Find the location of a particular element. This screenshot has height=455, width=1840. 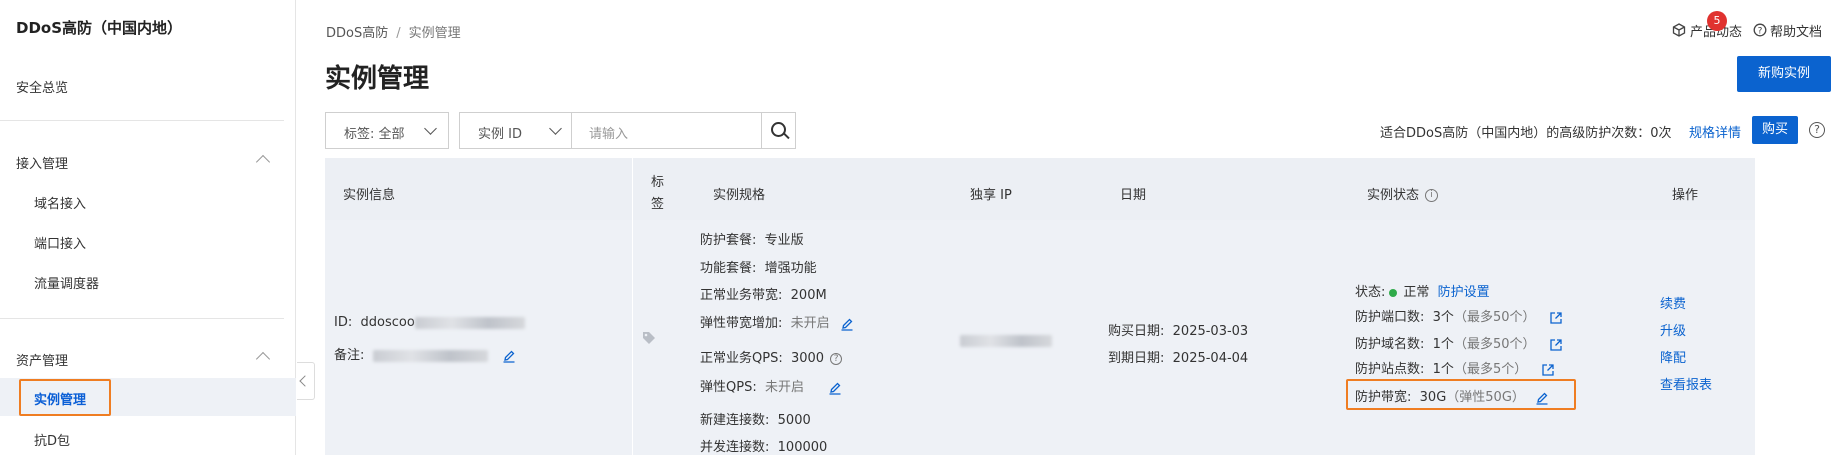

sidebar-group-assets: 资产管理 is located at coordinates (42, 359).